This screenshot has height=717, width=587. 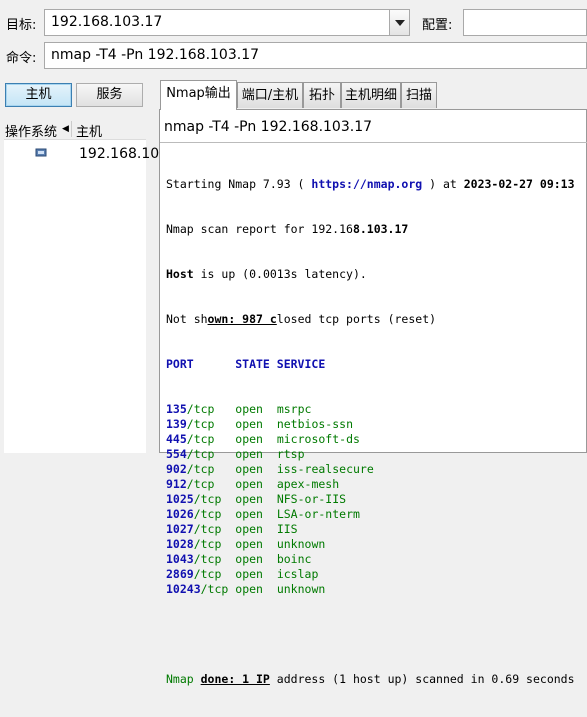 What do you see at coordinates (107, 22) in the screenshot?
I see `target-value: 192.168.103.17` at bounding box center [107, 22].